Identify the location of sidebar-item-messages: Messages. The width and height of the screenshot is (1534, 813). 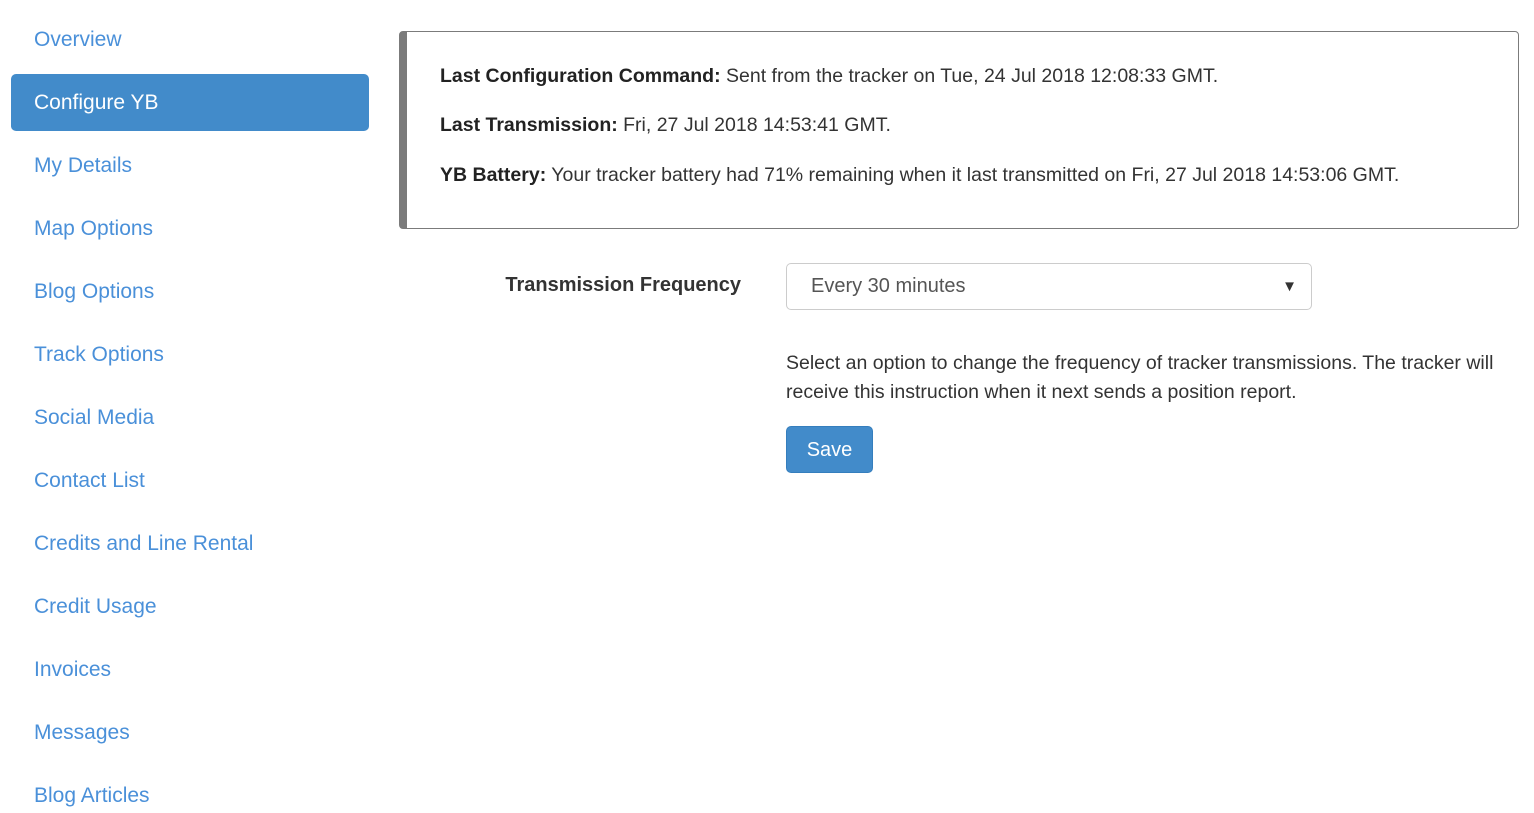
(190, 732).